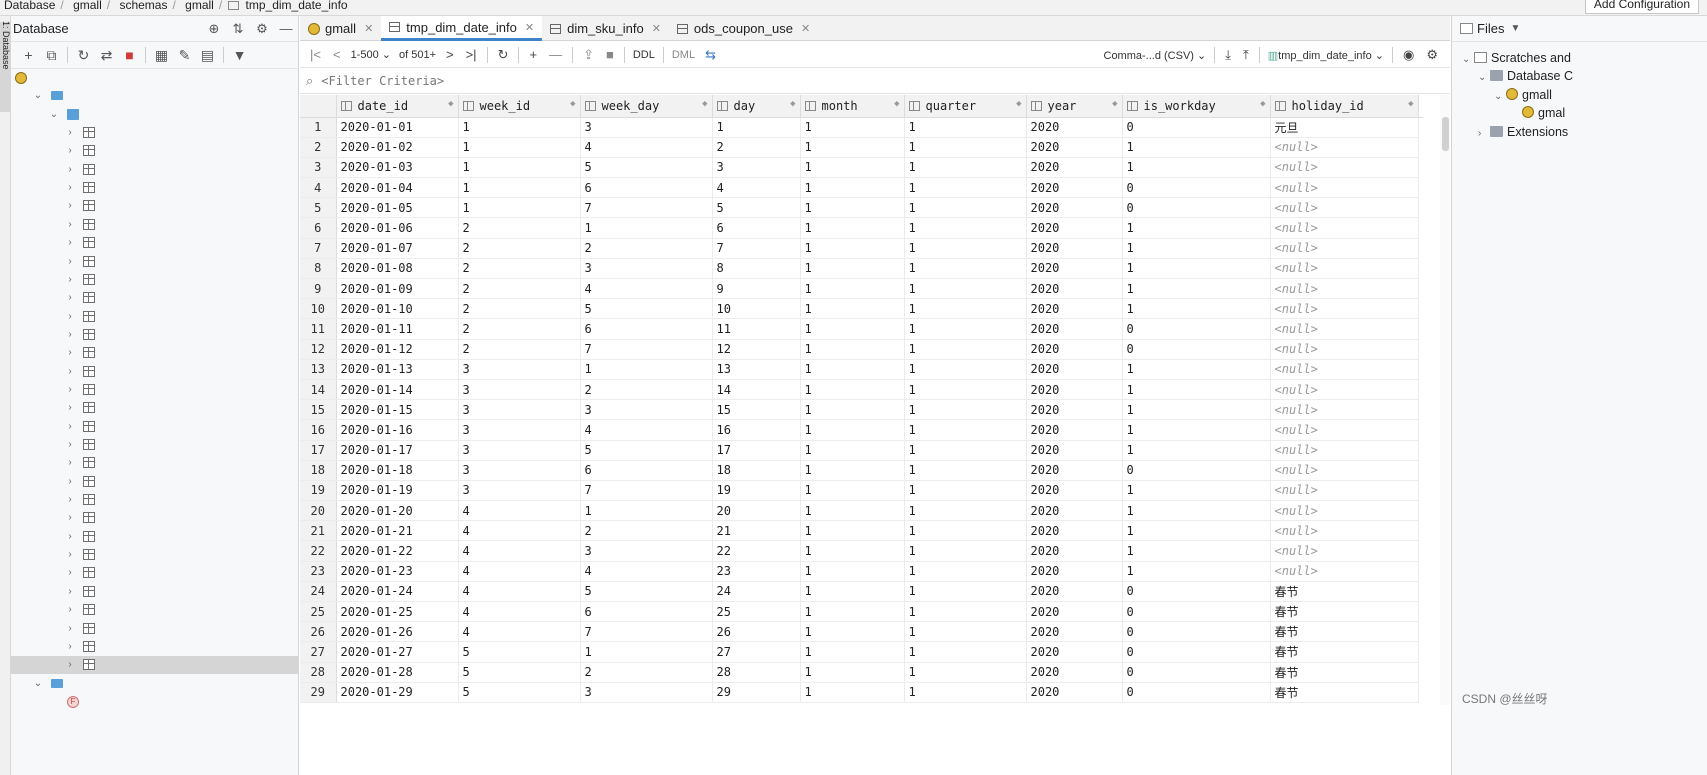  I want to click on table-cell: 春节, so click(1344, 672).